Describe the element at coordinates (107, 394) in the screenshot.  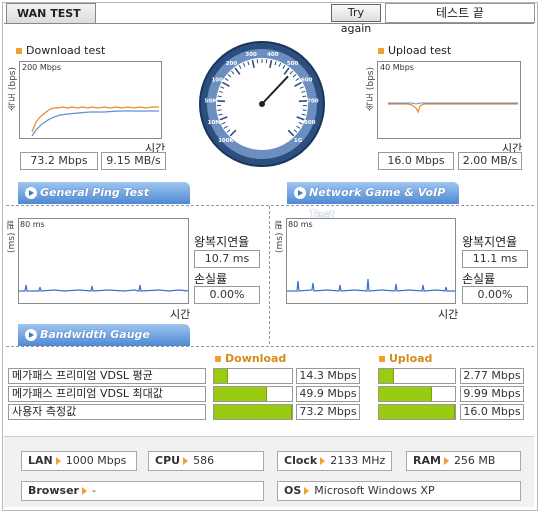
I see `comparison-row-label: 메가패스 프리미엄 VDSL 최대값` at that location.